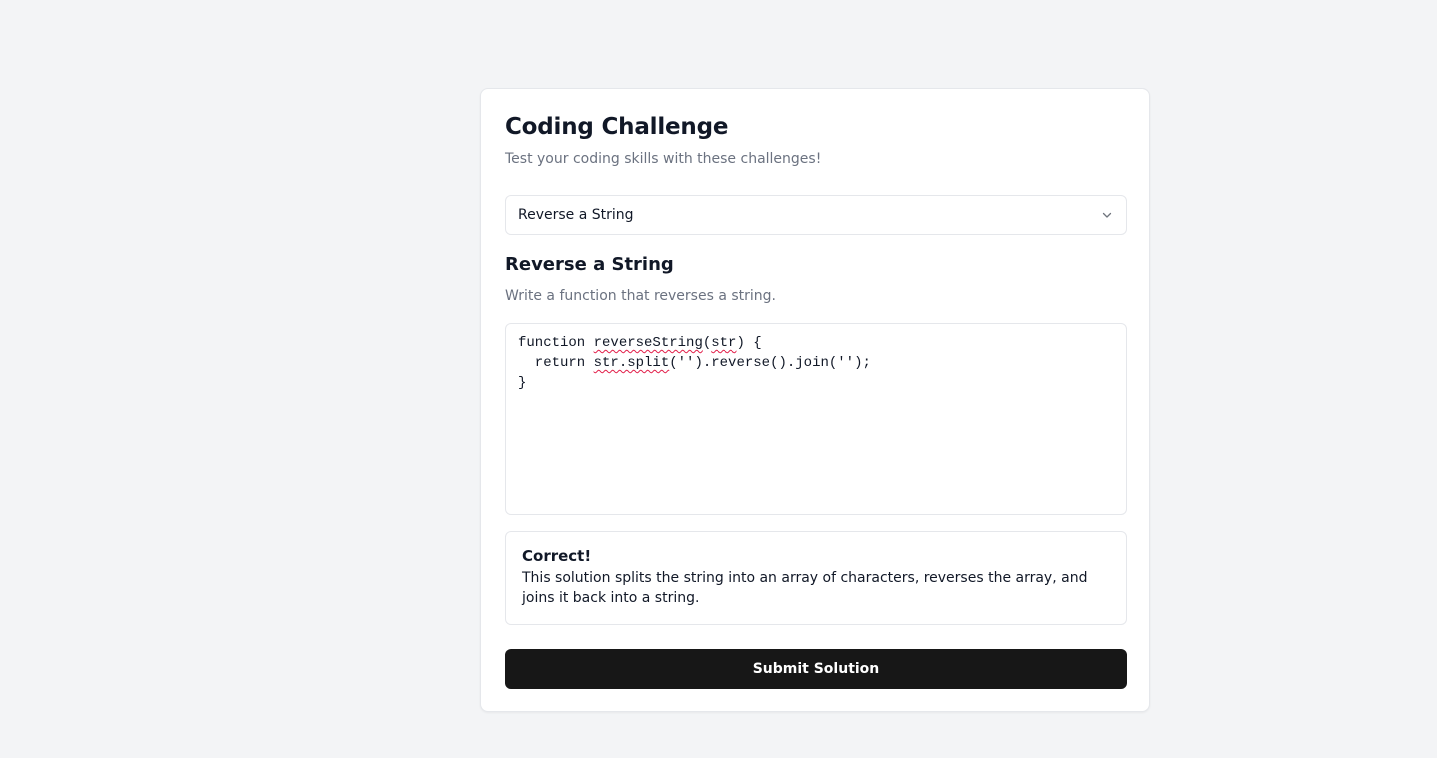 The width and height of the screenshot is (1437, 758). Describe the element at coordinates (617, 127) in the screenshot. I see `page-title: Coding Challenge` at that location.